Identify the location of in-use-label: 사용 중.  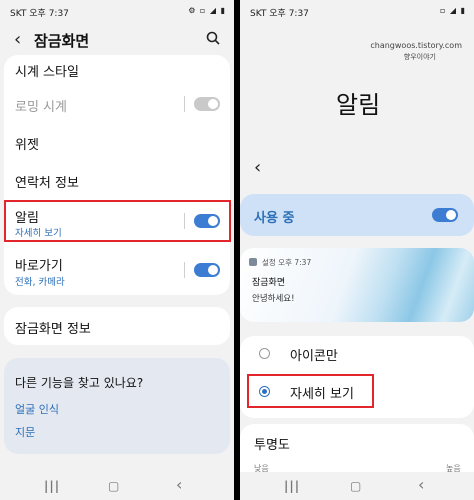
(274, 218).